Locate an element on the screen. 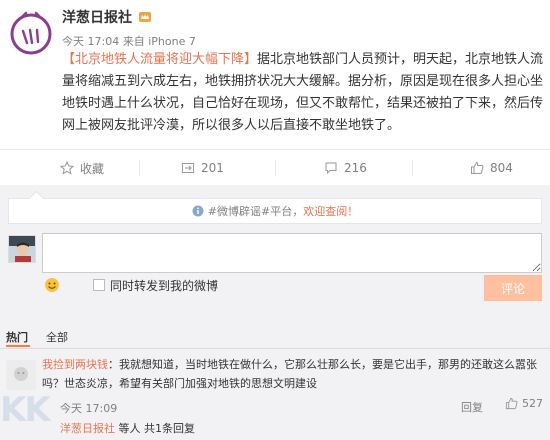 This screenshot has width=550, height=440. tab-all: 全部 is located at coordinates (57, 337).